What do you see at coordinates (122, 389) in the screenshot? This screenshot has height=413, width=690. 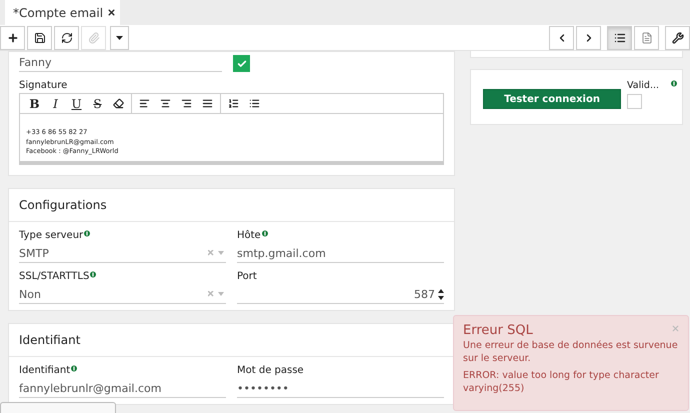 I see `input-field: fannylebrunlr@gmail.com` at bounding box center [122, 389].